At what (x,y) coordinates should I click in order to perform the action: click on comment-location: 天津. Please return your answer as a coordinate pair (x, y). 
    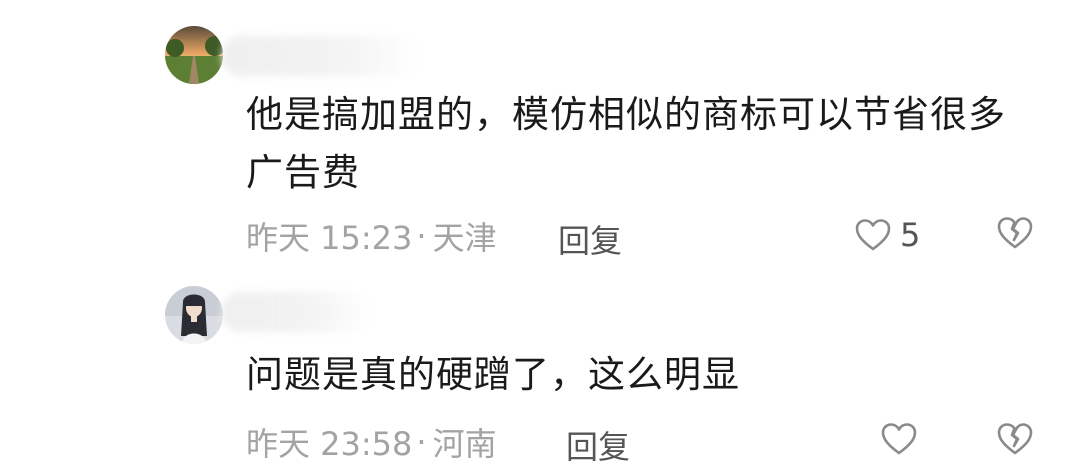
    Looking at the image, I should click on (464, 238).